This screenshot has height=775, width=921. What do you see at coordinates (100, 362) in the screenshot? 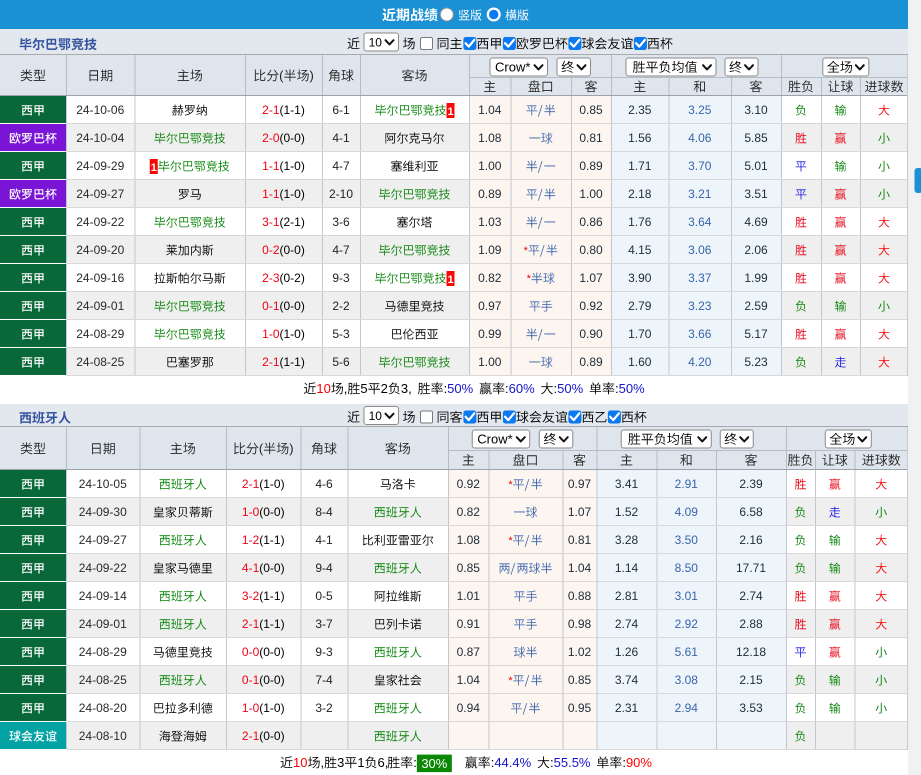
I see `svg-text: 24-08-25` at bounding box center [100, 362].